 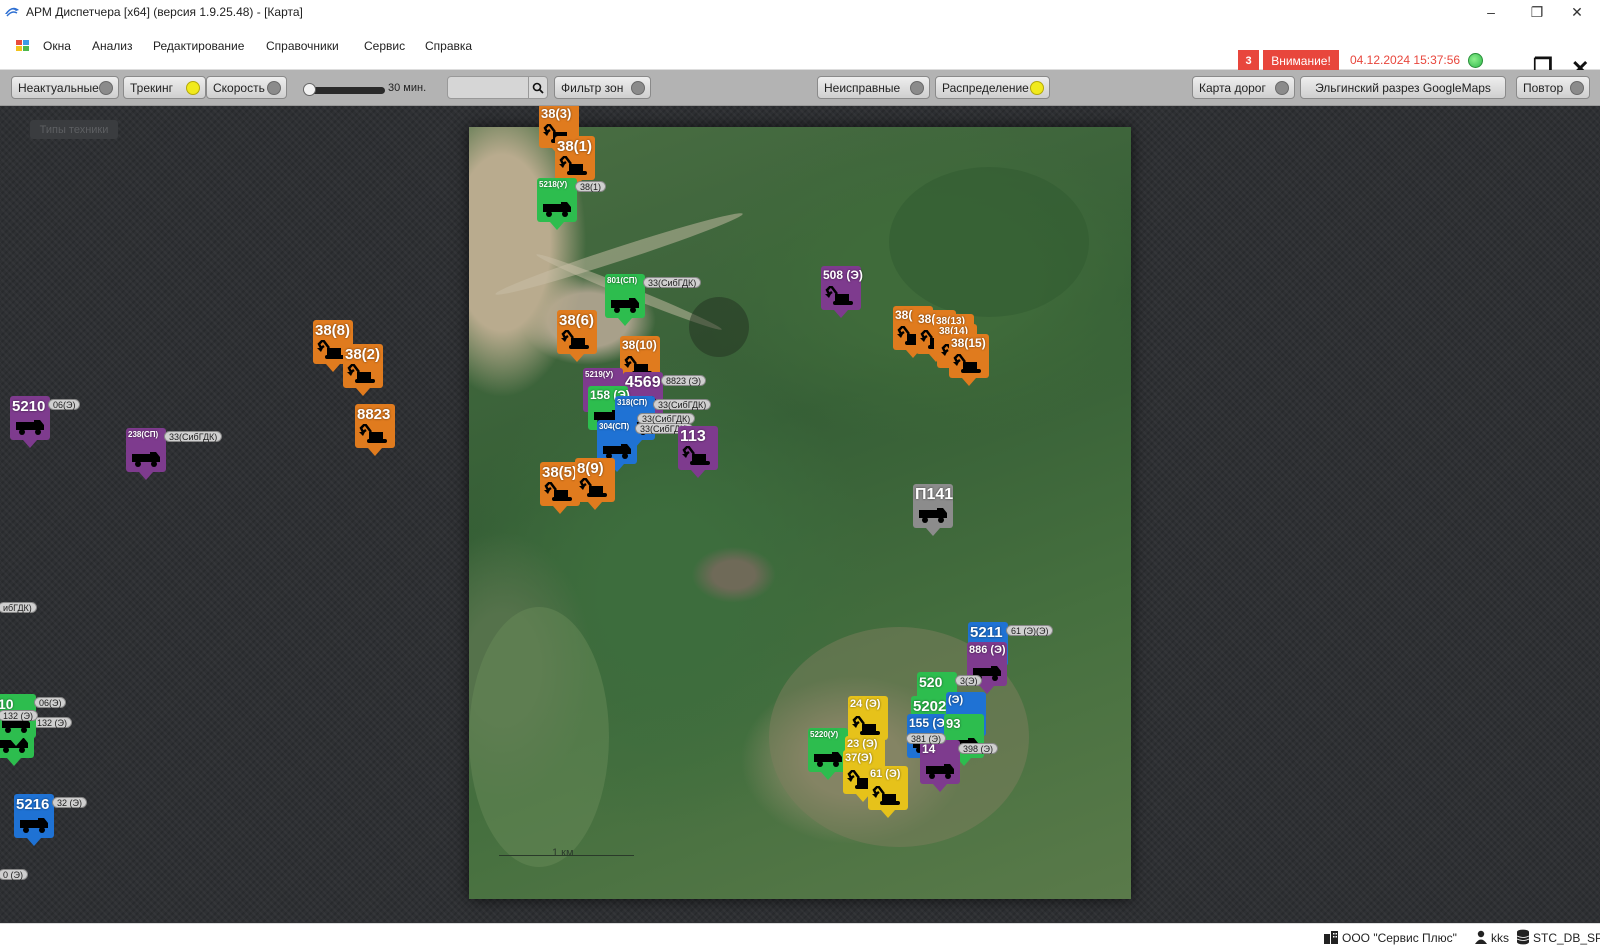 What do you see at coordinates (23, 46) in the screenshot?
I see `windows-grid-icon` at bounding box center [23, 46].